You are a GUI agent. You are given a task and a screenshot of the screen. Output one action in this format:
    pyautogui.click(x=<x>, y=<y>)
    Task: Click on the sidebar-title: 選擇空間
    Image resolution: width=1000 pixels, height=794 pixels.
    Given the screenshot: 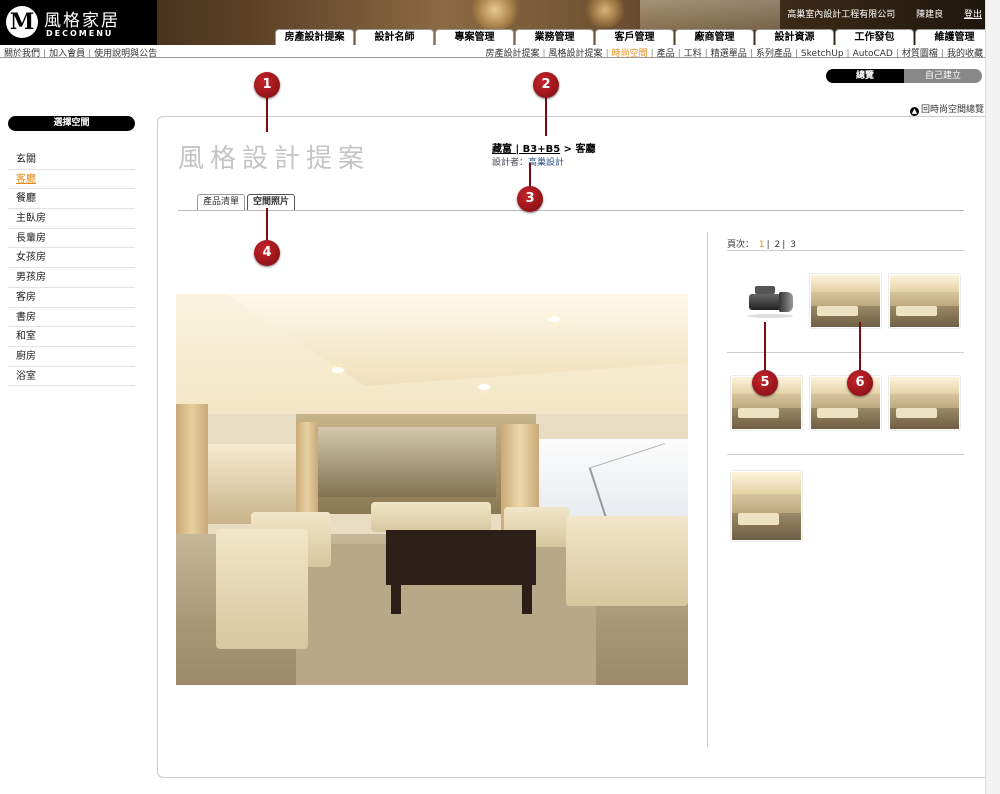 What is the action you would take?
    pyautogui.click(x=71, y=123)
    